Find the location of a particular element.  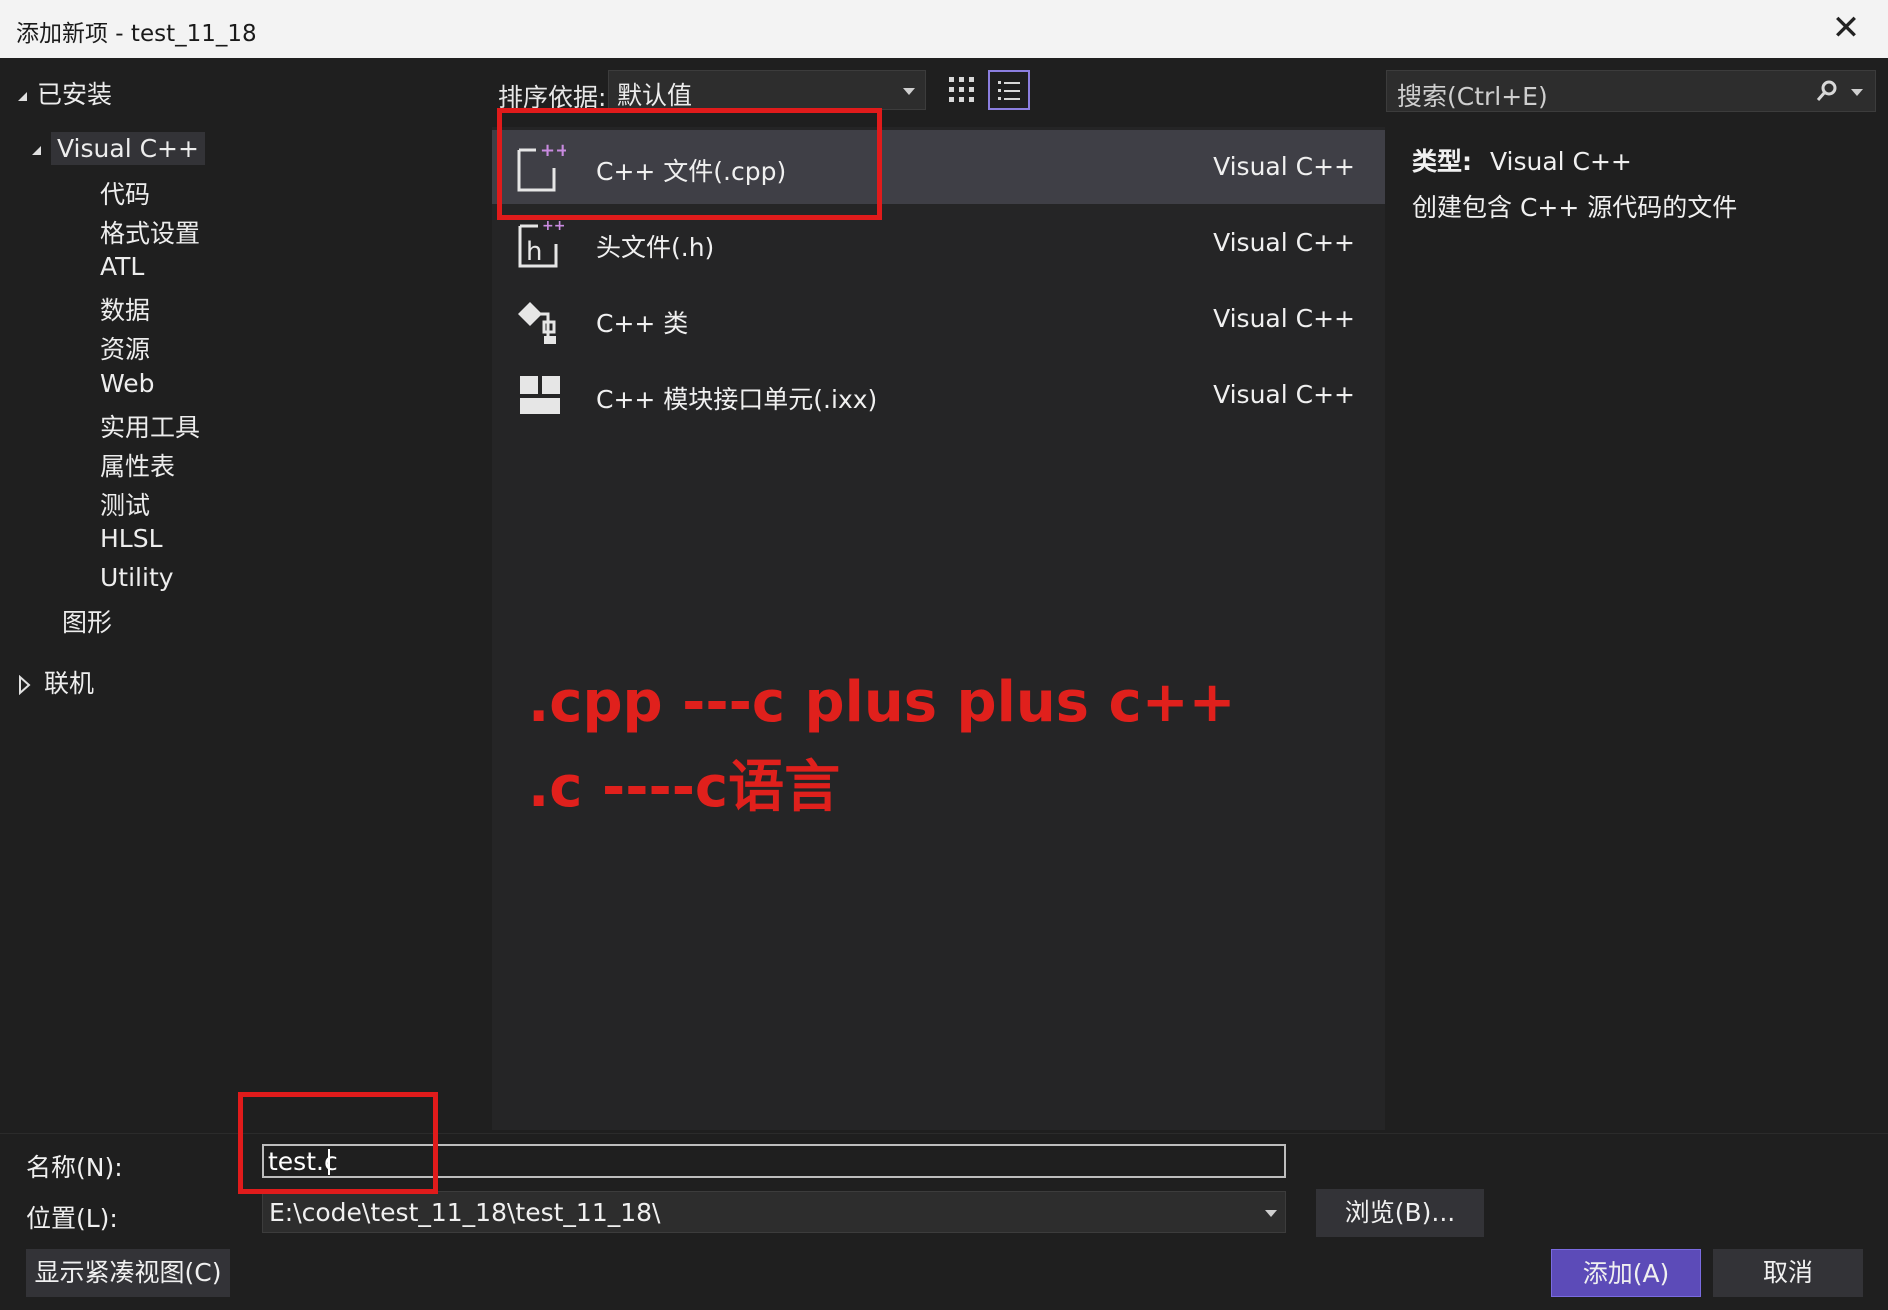

add-button: 添加(A) is located at coordinates (1626, 1273).